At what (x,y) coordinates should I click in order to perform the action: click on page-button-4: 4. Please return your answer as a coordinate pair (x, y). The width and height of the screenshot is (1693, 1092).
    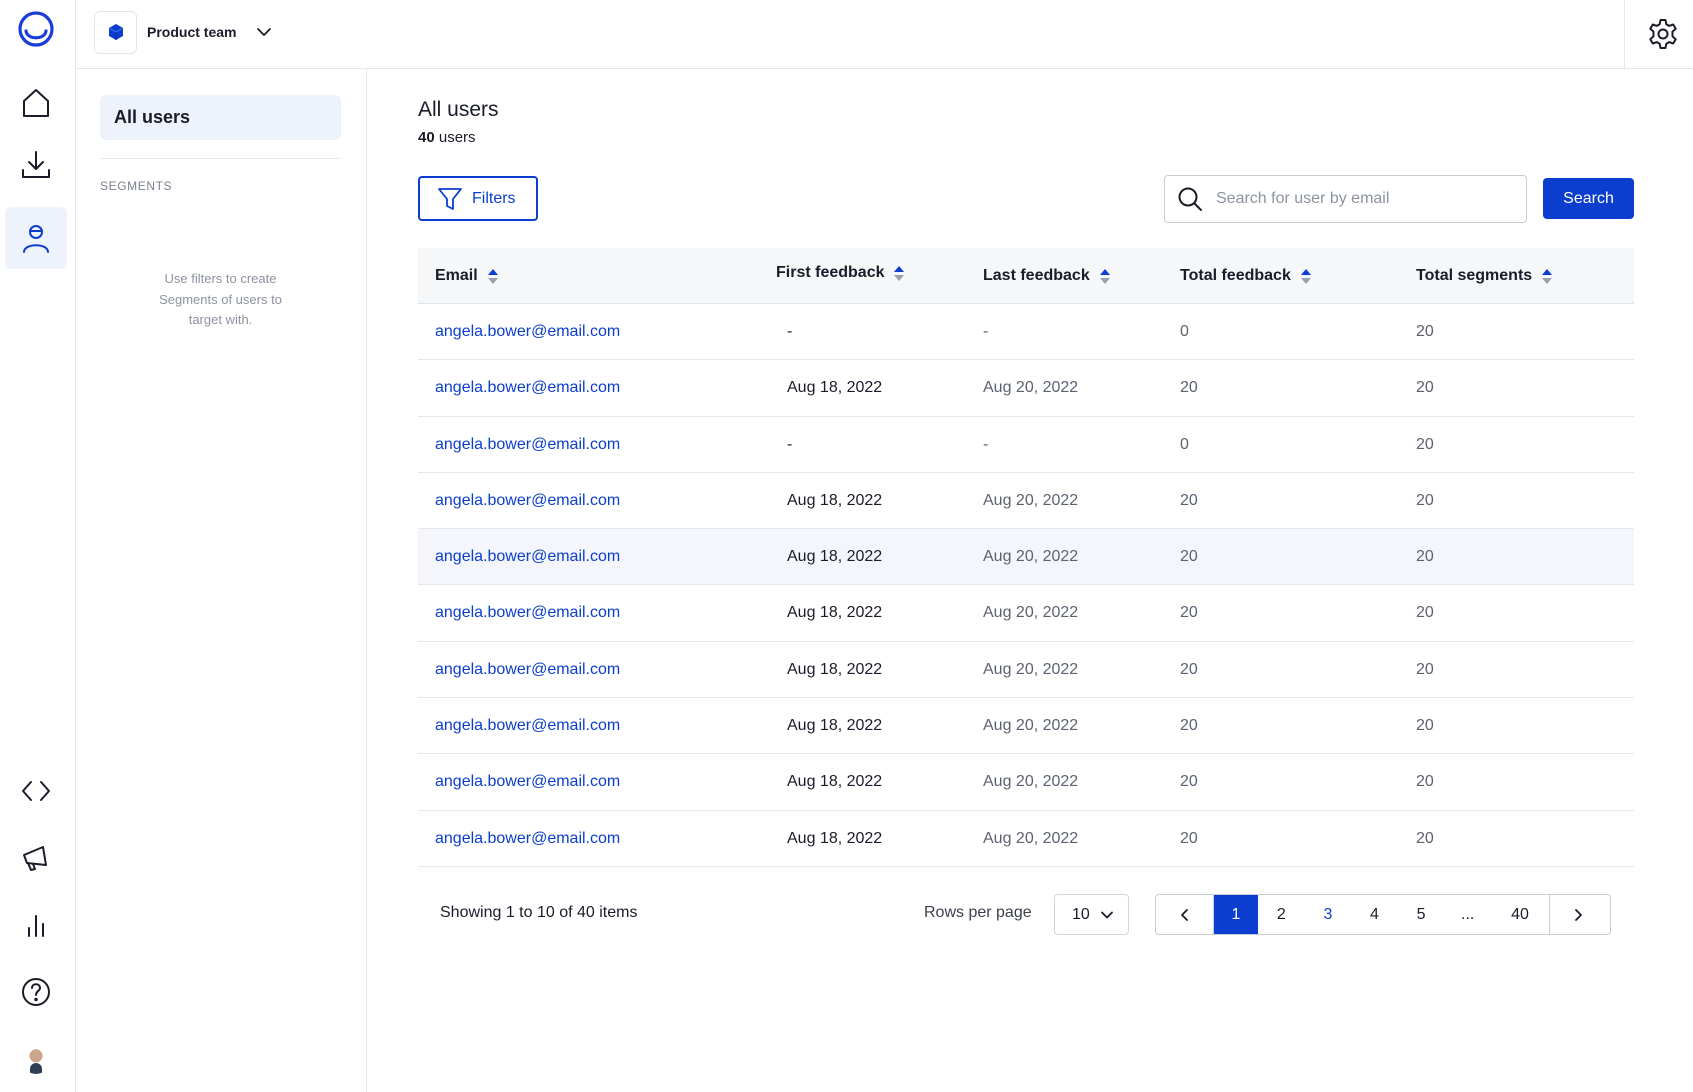
    Looking at the image, I should click on (1374, 914).